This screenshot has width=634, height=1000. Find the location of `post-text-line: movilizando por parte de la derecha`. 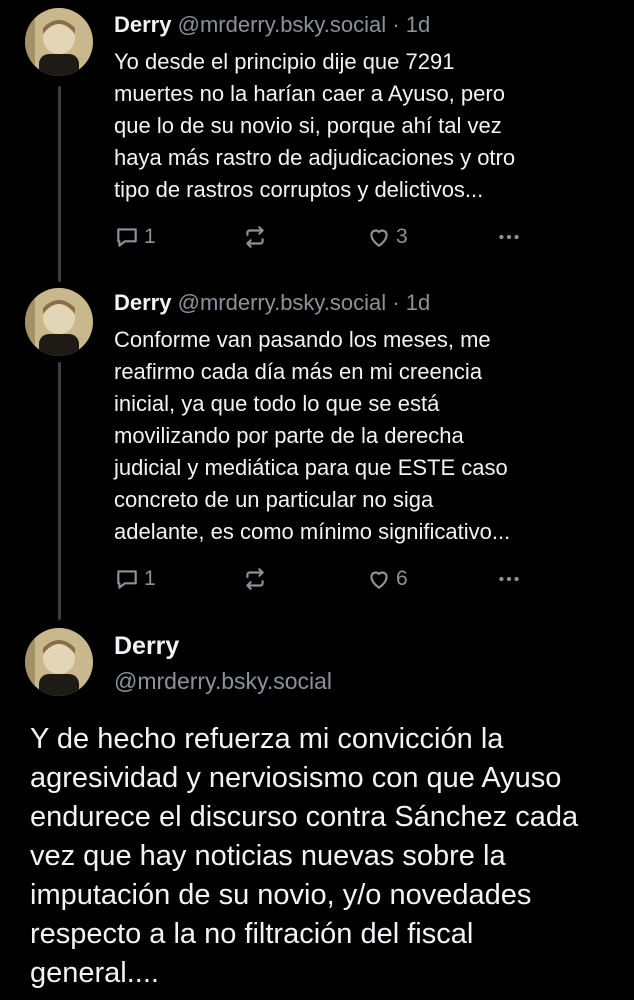

post-text-line: movilizando por parte de la derecha is located at coordinates (289, 435).